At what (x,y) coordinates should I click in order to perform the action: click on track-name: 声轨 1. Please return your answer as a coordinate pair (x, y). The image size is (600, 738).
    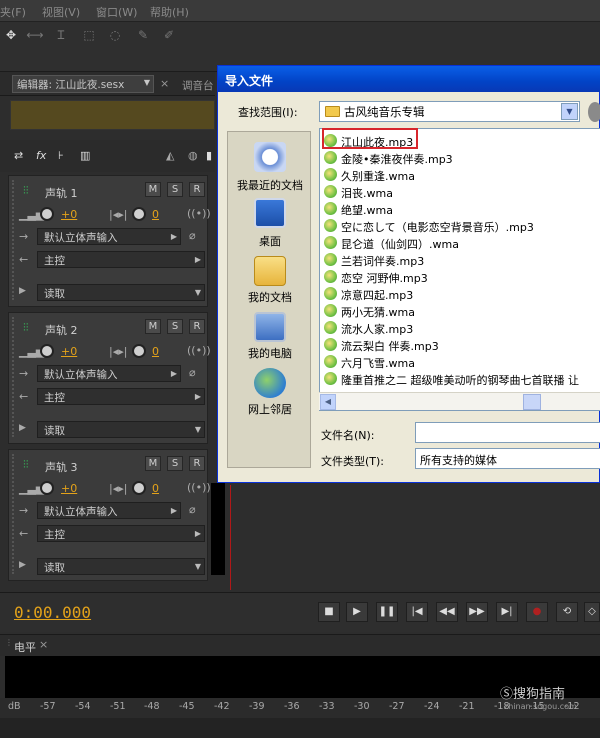
    Looking at the image, I should click on (61, 193).